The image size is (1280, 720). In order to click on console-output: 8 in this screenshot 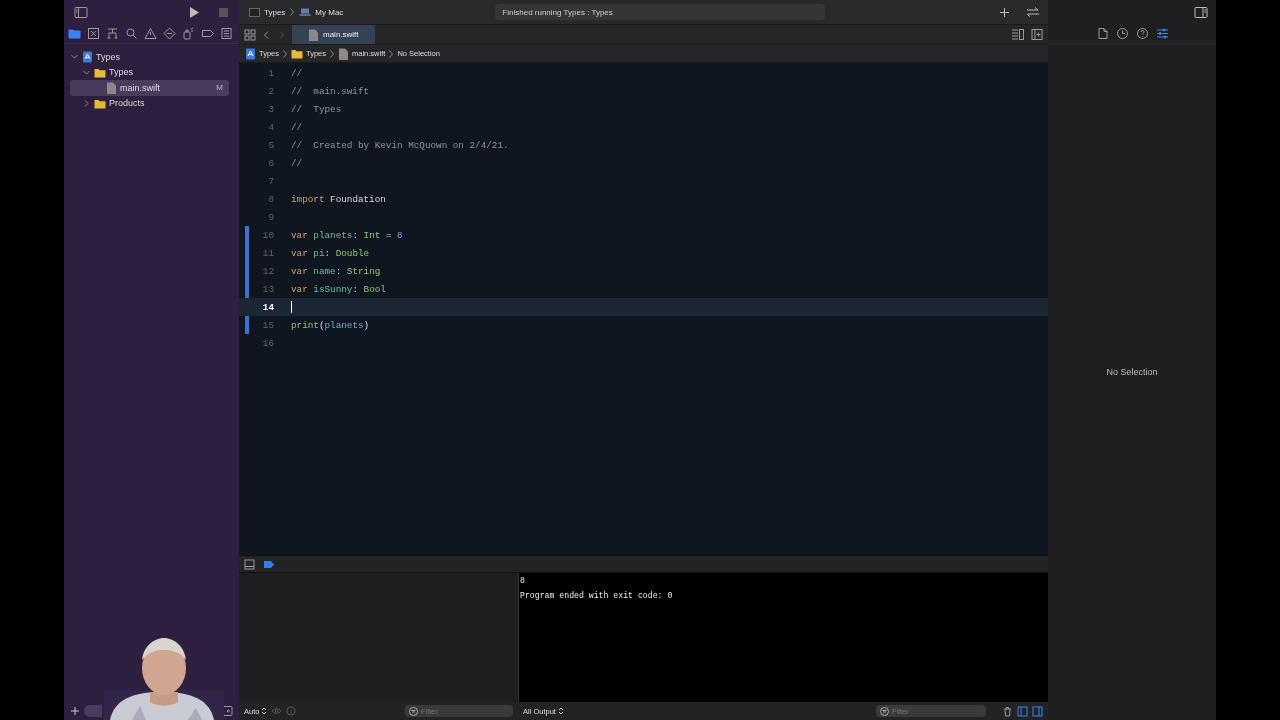, I will do `click(523, 581)`.